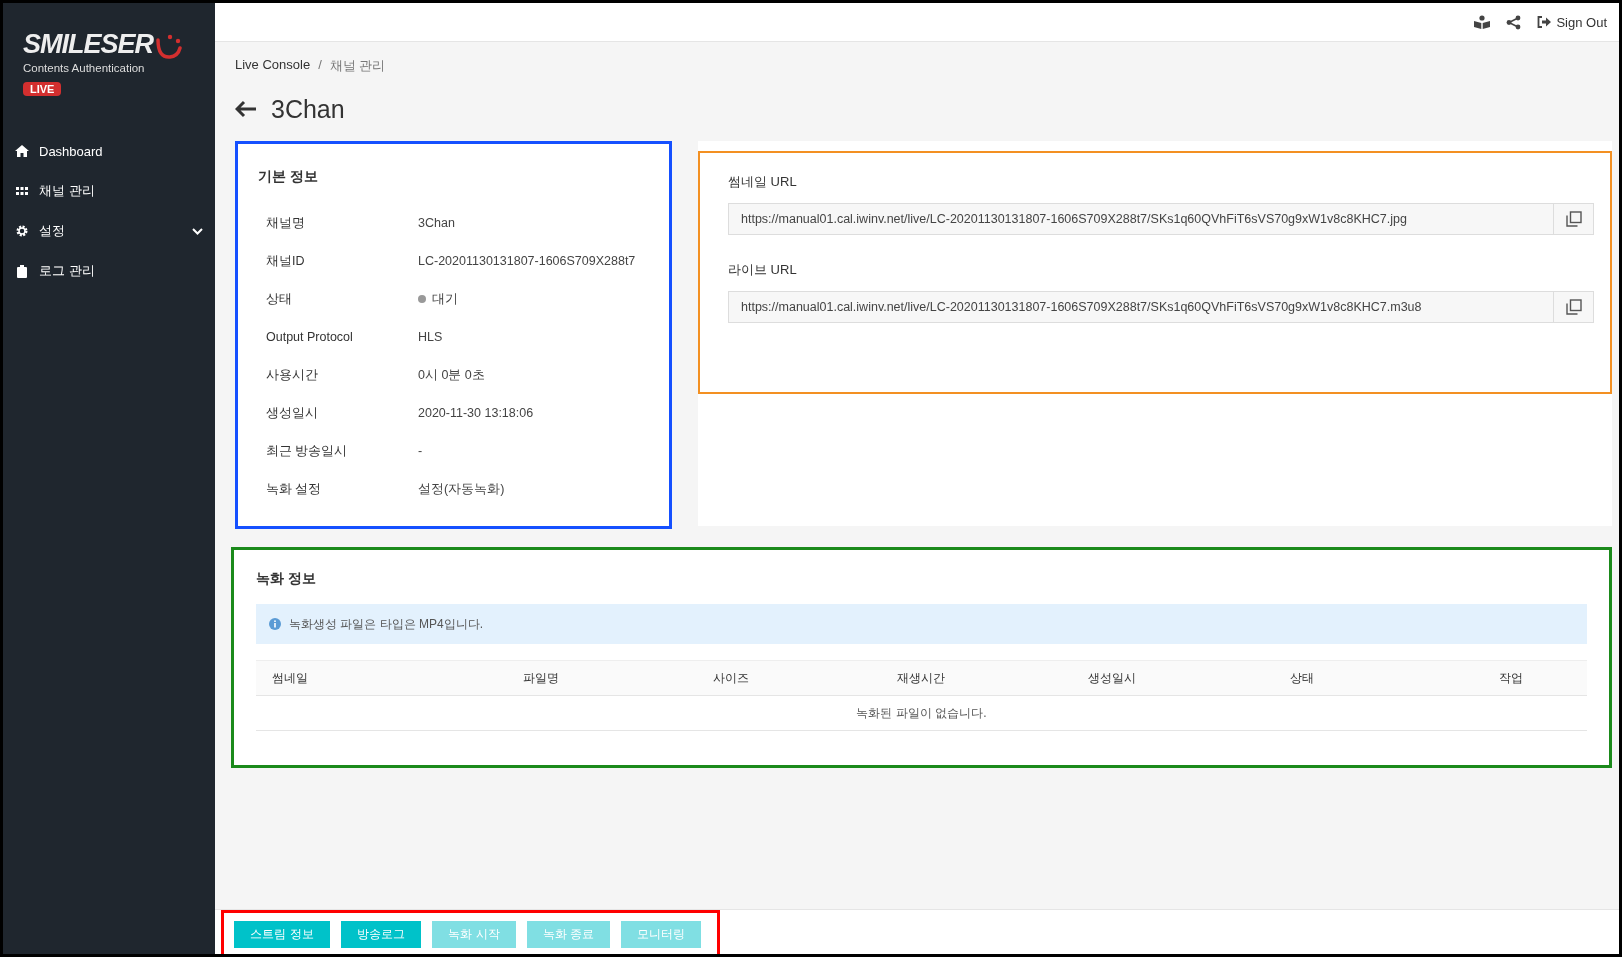 The width and height of the screenshot is (1622, 957). I want to click on settings-icon, so click(22, 231).